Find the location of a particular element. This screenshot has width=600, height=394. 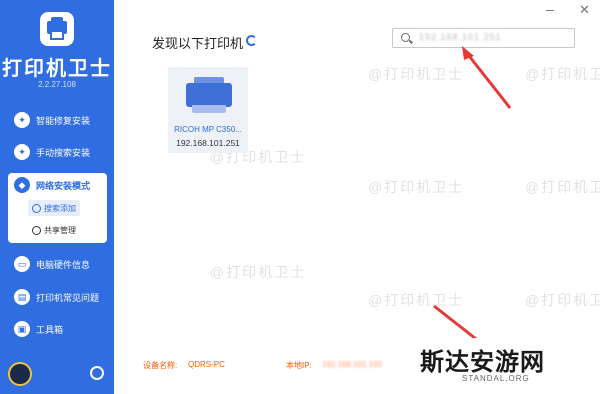

site-badge-url: STANDAL.ORG is located at coordinates (496, 378).